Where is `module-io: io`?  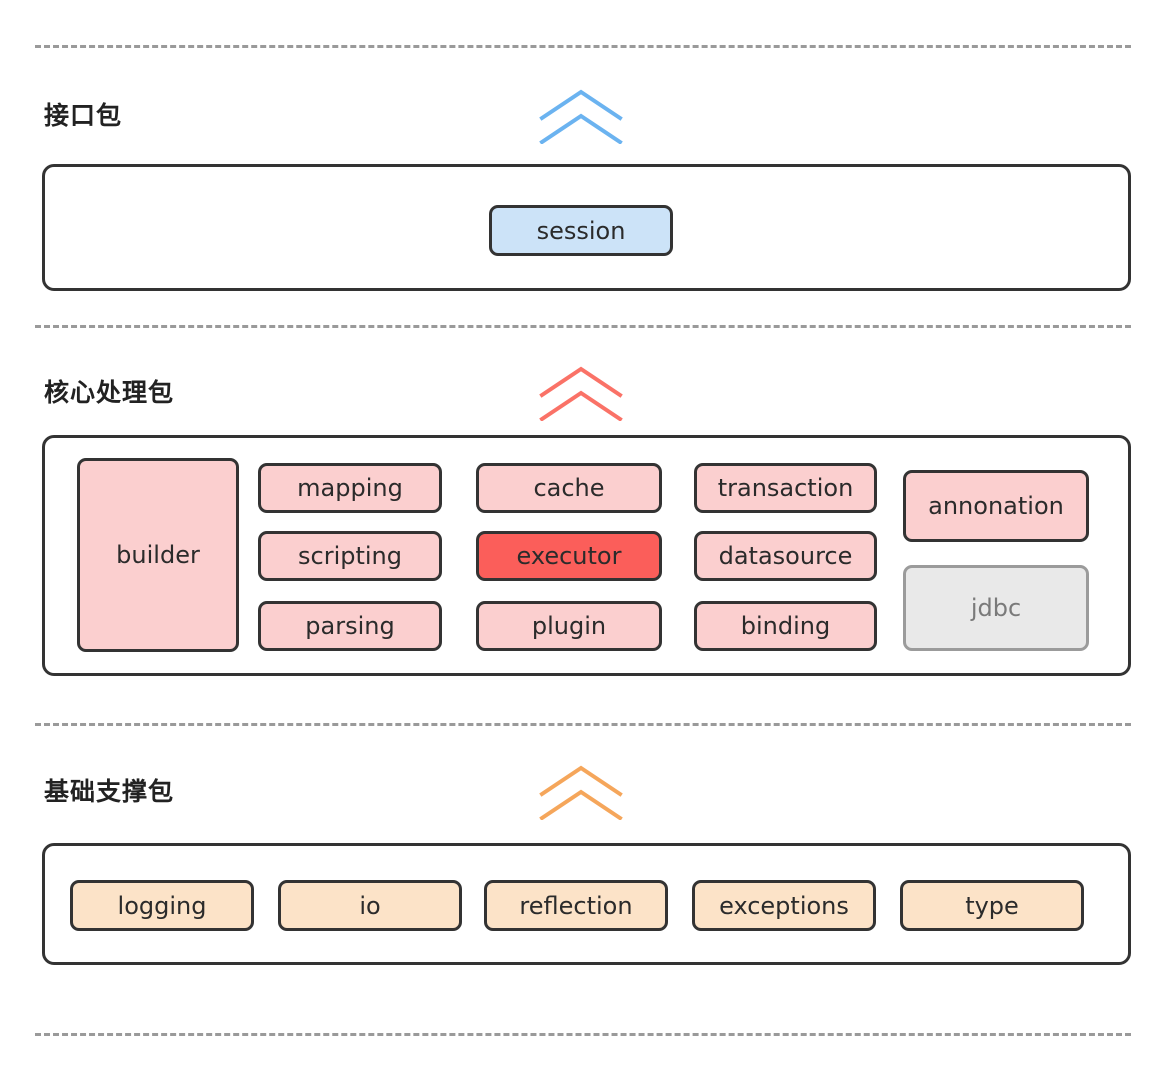 module-io: io is located at coordinates (370, 905).